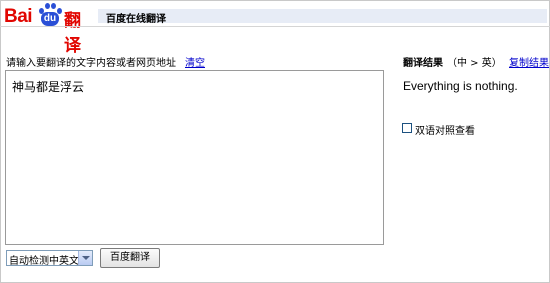 This screenshot has width=550, height=283. Describe the element at coordinates (85, 258) in the screenshot. I see `dropdown-arrow-icon` at that location.